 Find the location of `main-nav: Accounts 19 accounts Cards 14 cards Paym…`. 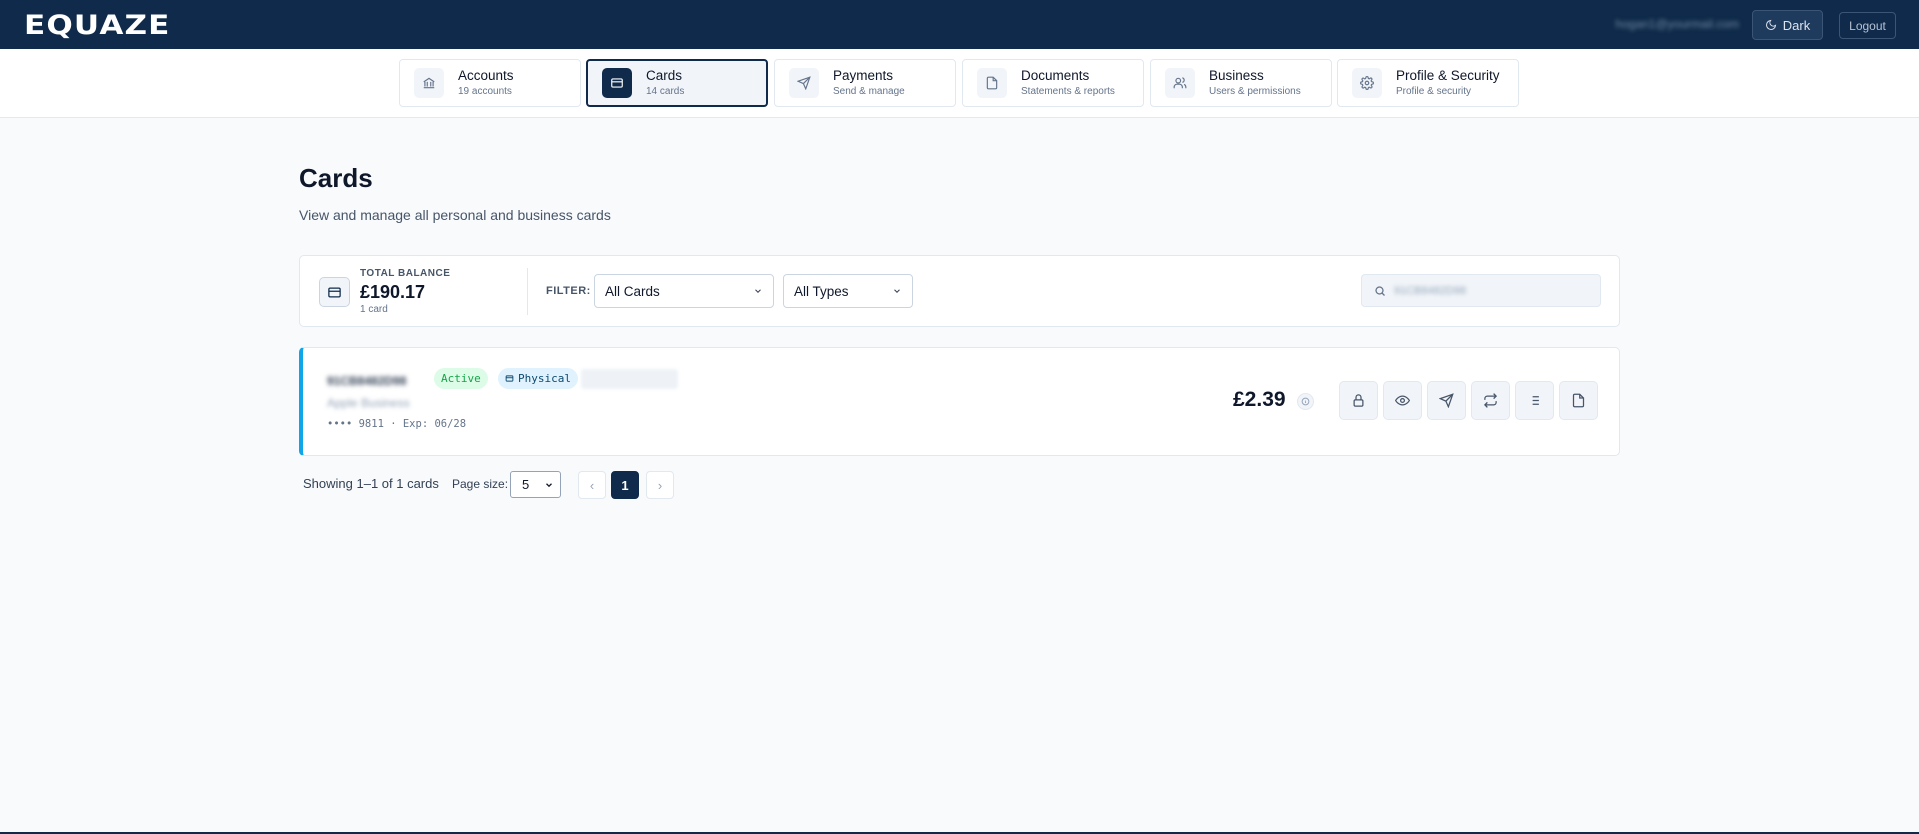

main-nav: Accounts 19 accounts Cards 14 cards Paym… is located at coordinates (959, 83).